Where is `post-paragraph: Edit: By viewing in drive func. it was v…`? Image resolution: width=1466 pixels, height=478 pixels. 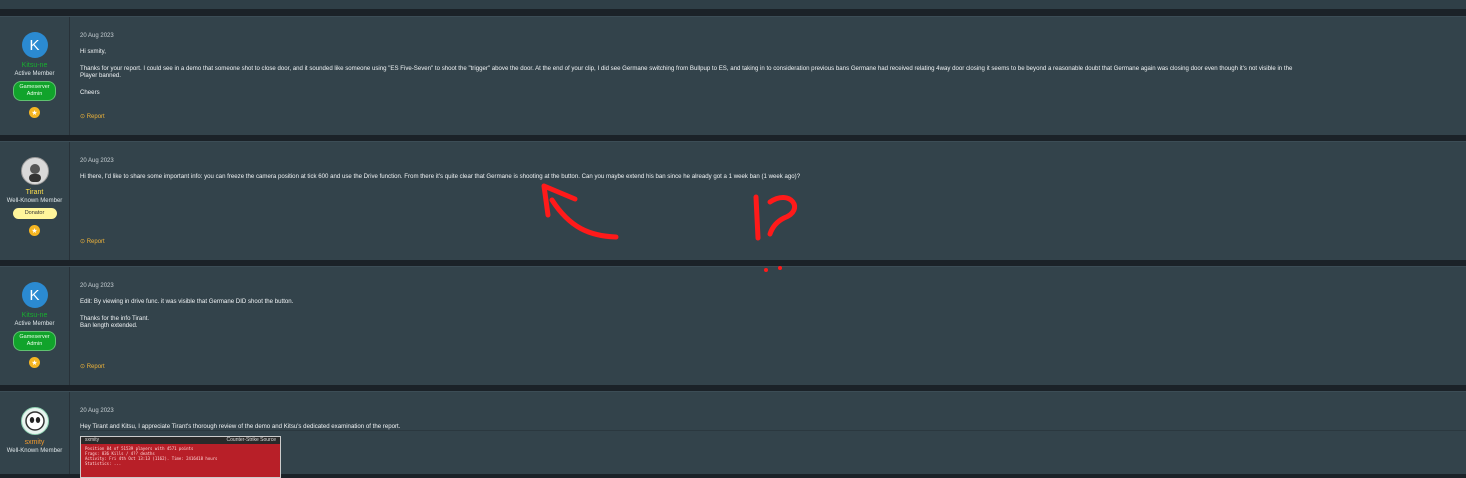
post-paragraph: Edit: By viewing in drive func. it was v… is located at coordinates (187, 301).